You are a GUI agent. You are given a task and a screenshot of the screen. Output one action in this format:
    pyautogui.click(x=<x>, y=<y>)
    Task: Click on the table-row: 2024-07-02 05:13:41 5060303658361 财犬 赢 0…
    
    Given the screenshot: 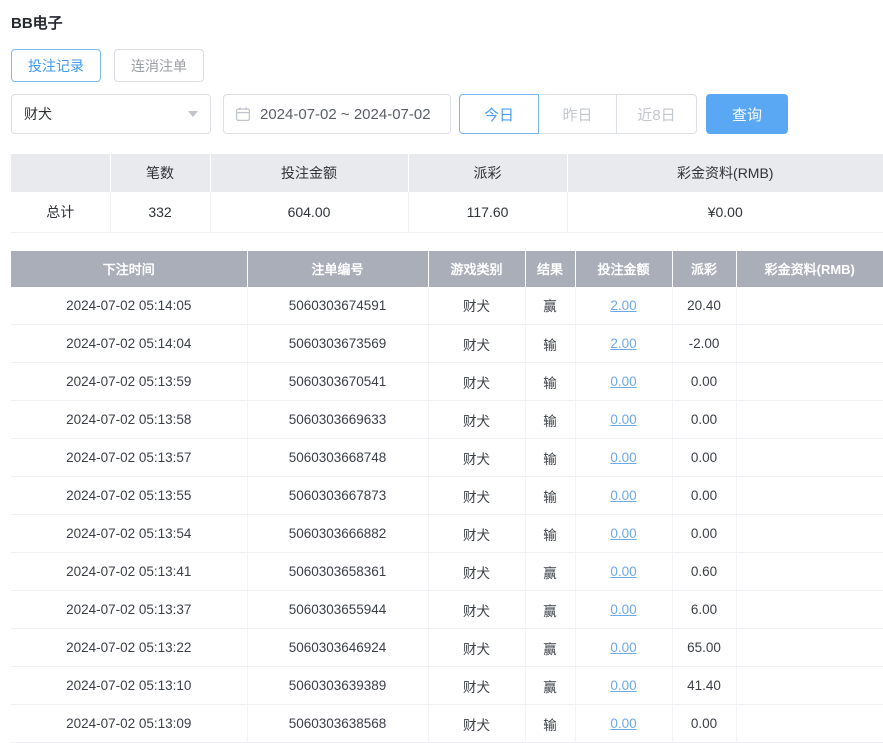 What is the action you would take?
    pyautogui.click(x=447, y=572)
    